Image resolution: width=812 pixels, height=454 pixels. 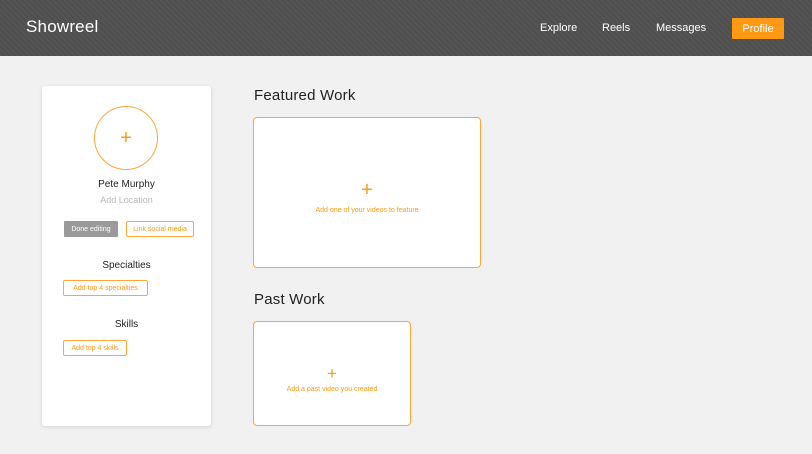 I want to click on past-video-dropzone: + Add a past video you created, so click(x=332, y=373).